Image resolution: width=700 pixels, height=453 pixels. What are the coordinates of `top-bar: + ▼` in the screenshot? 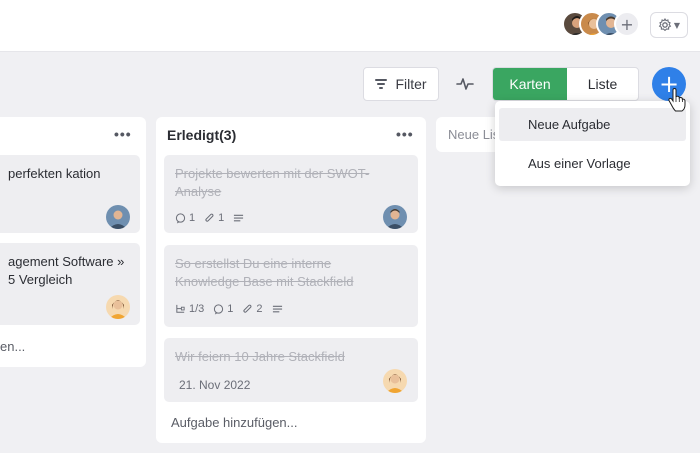 It's located at (350, 26).